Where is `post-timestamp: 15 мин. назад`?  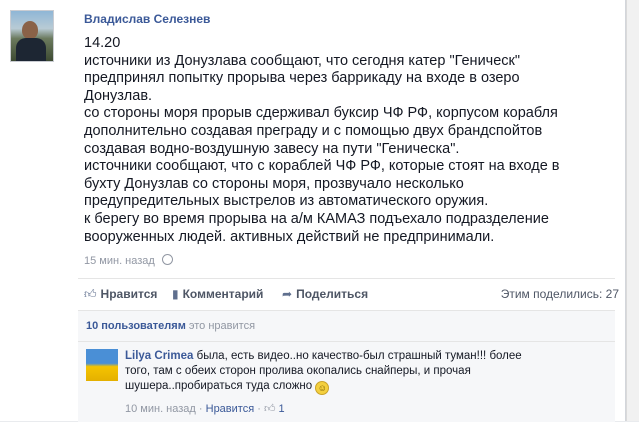 post-timestamp: 15 мин. назад is located at coordinates (119, 261).